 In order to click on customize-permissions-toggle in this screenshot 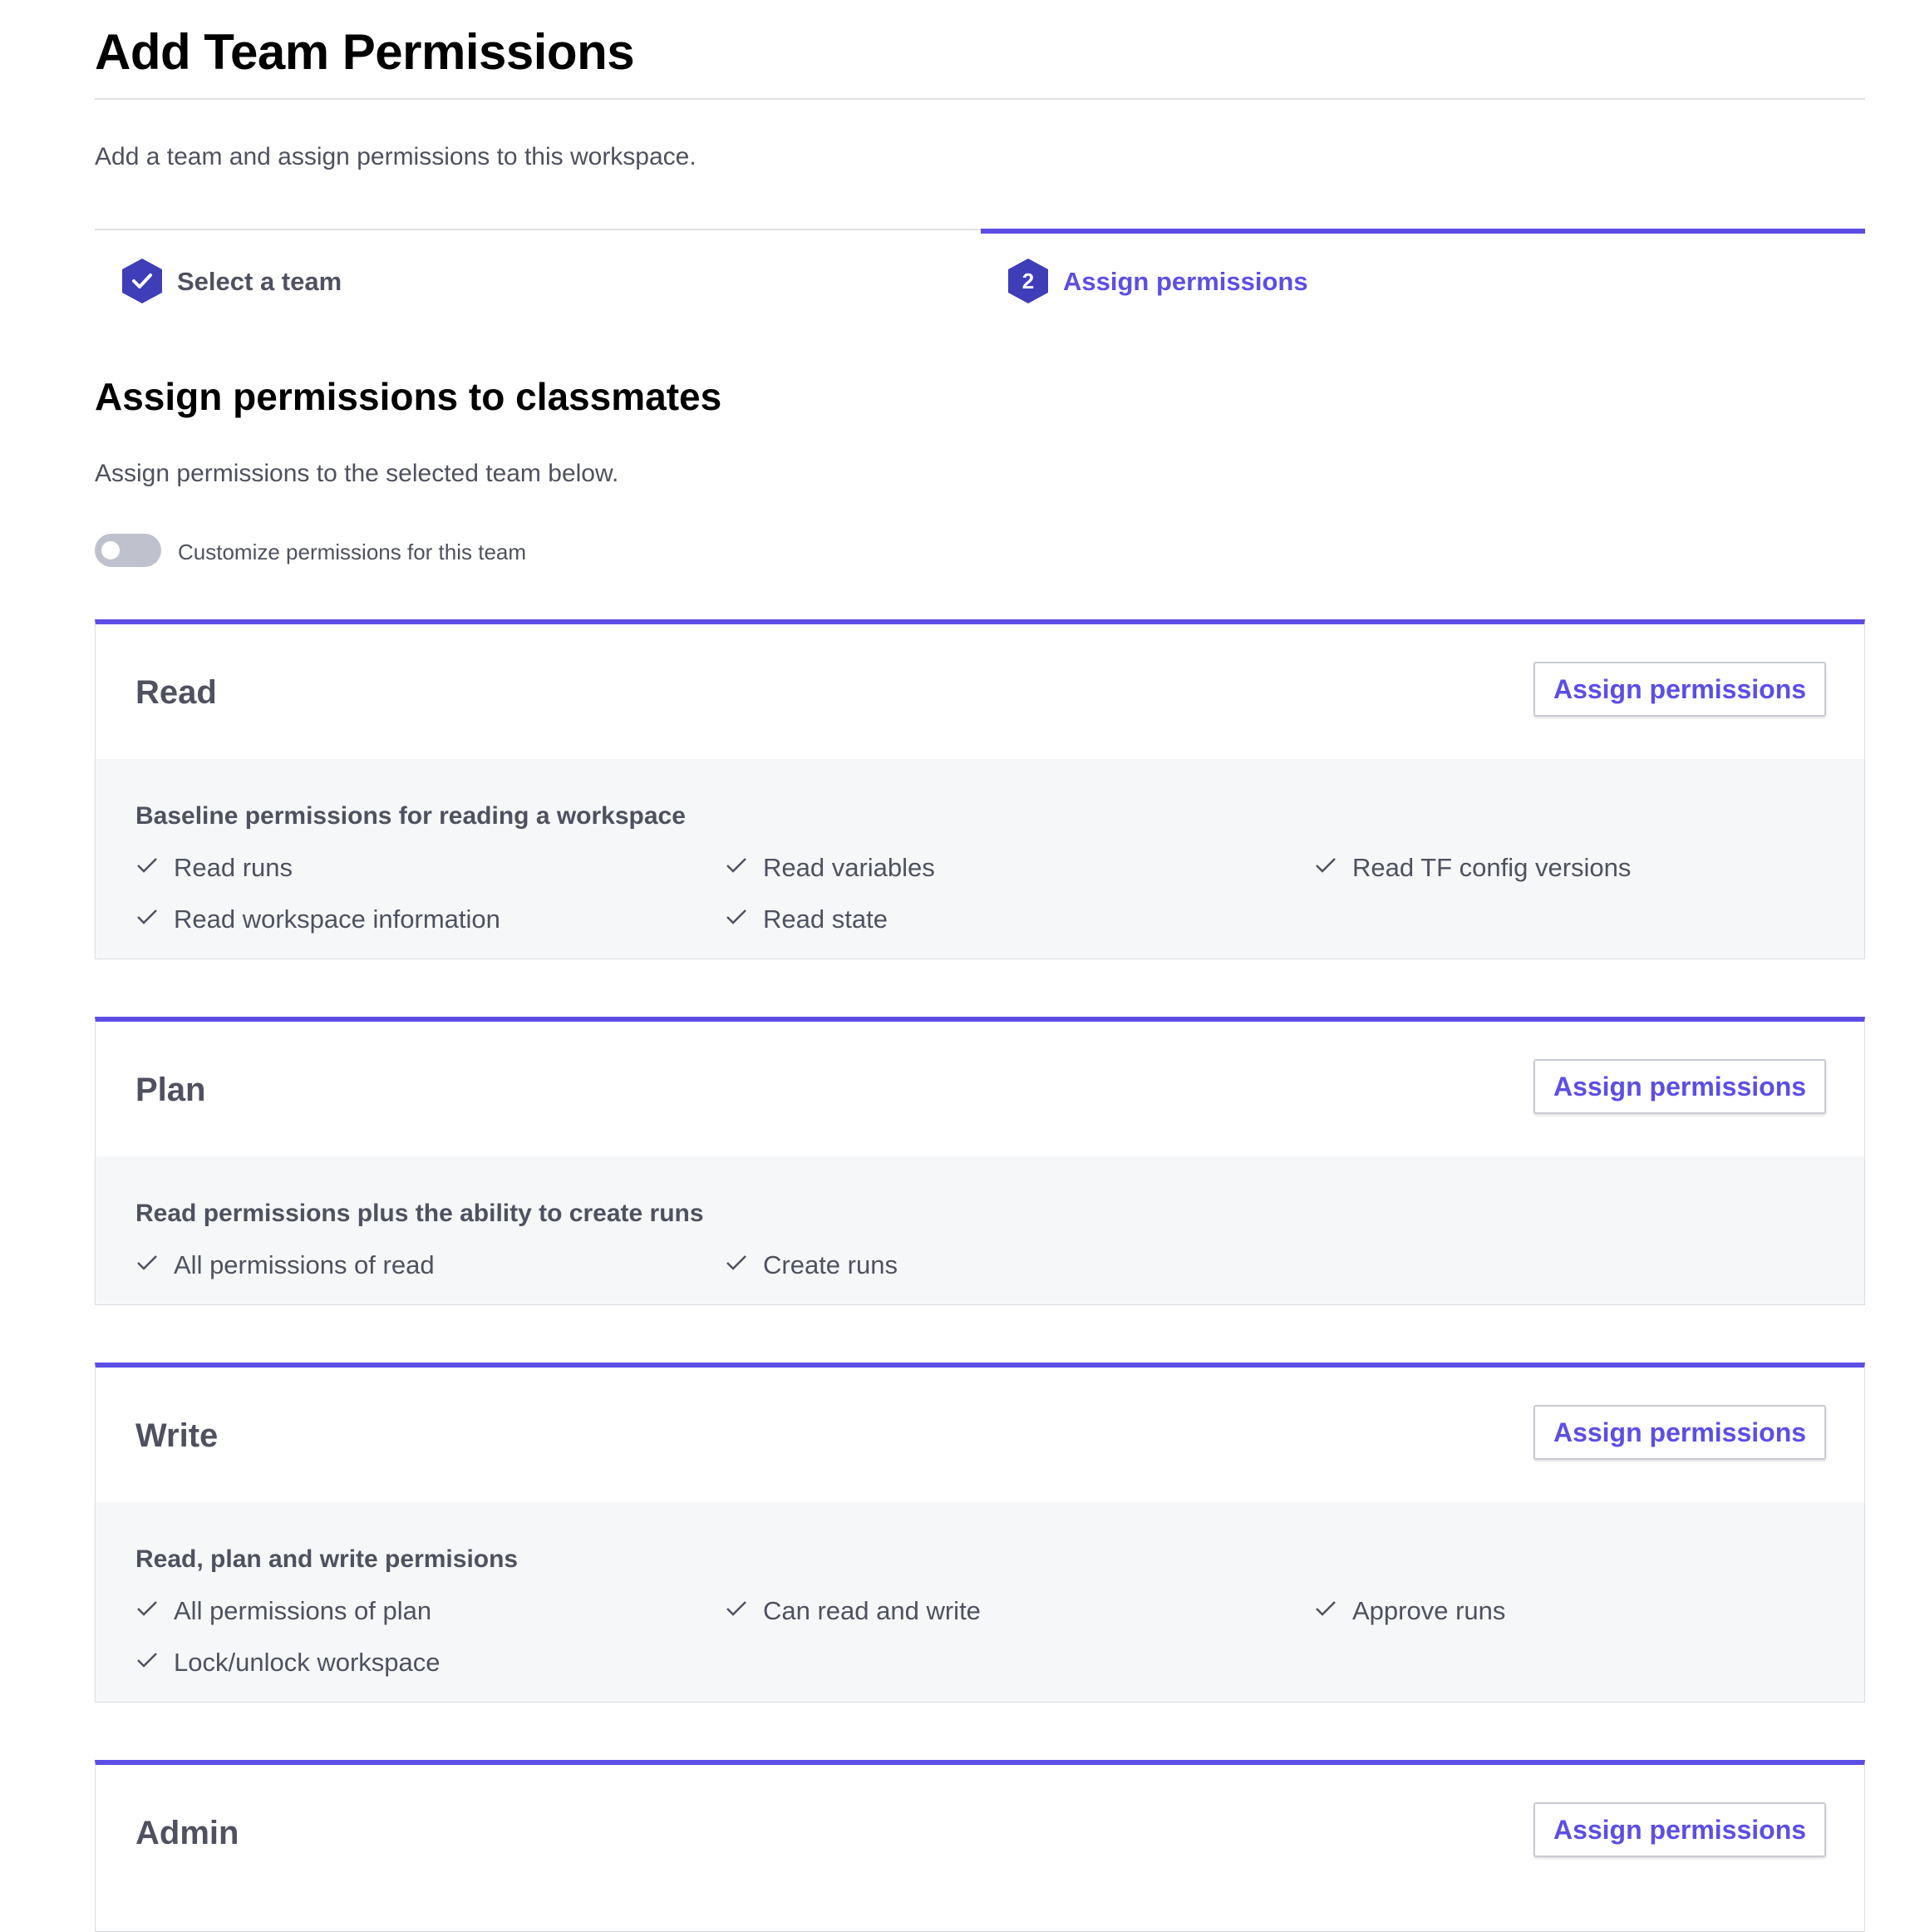, I will do `click(128, 550)`.